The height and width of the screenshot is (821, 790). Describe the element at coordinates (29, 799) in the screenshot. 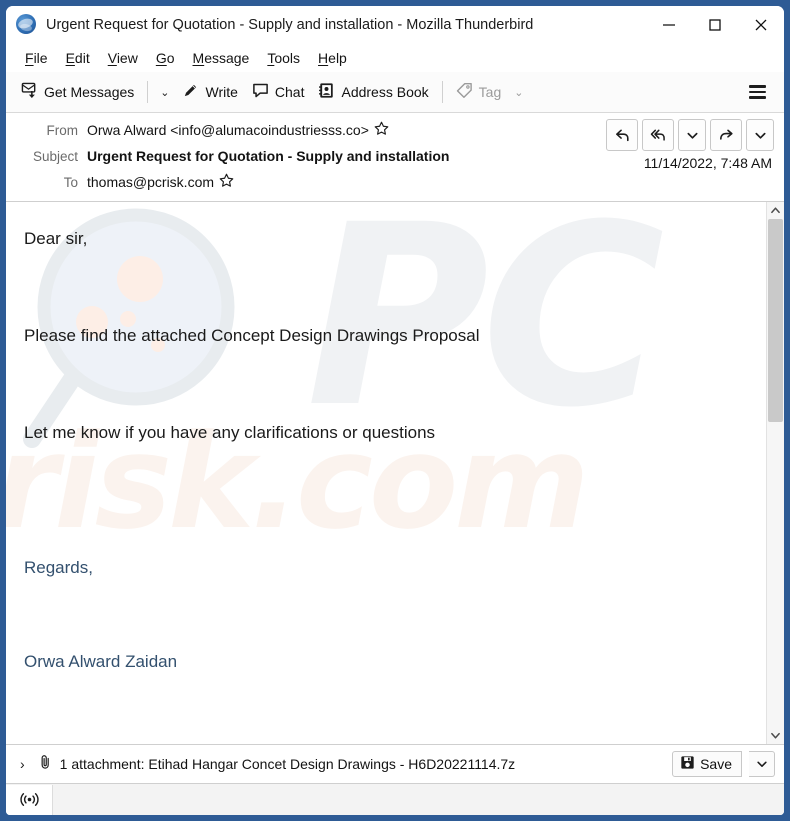

I see `broadcast-icon` at that location.